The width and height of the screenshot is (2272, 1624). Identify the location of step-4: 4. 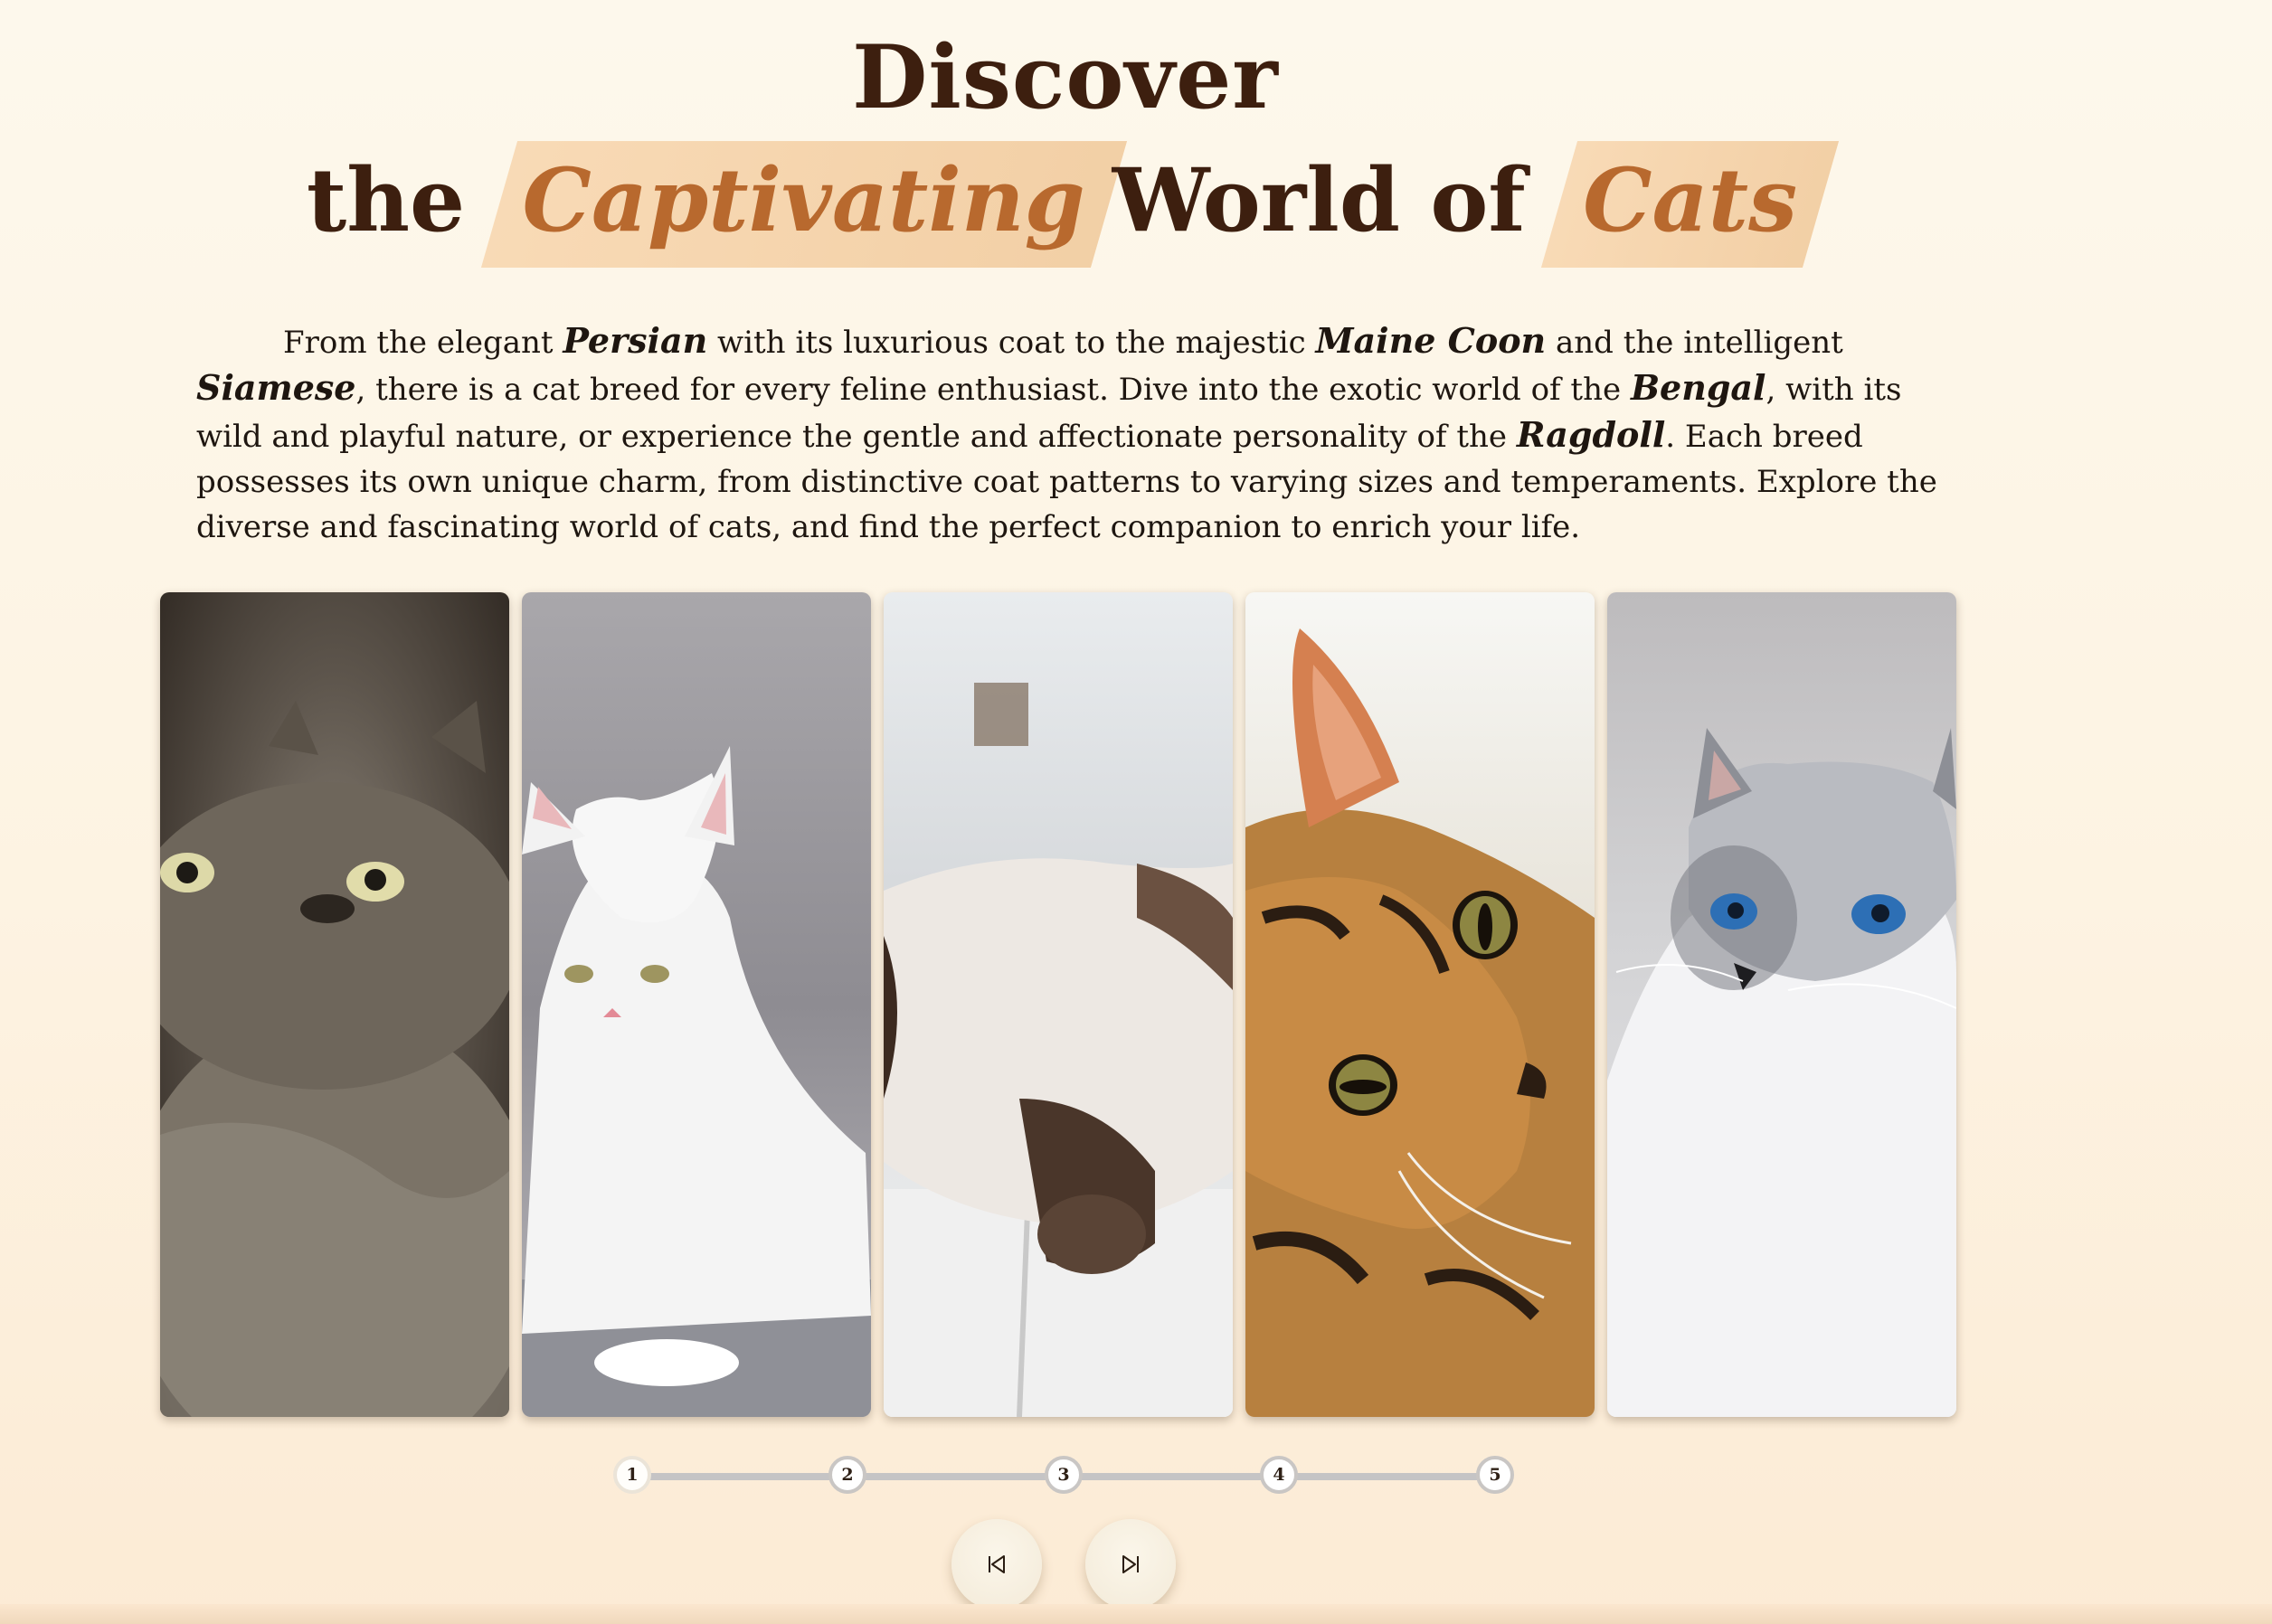
(1279, 1475).